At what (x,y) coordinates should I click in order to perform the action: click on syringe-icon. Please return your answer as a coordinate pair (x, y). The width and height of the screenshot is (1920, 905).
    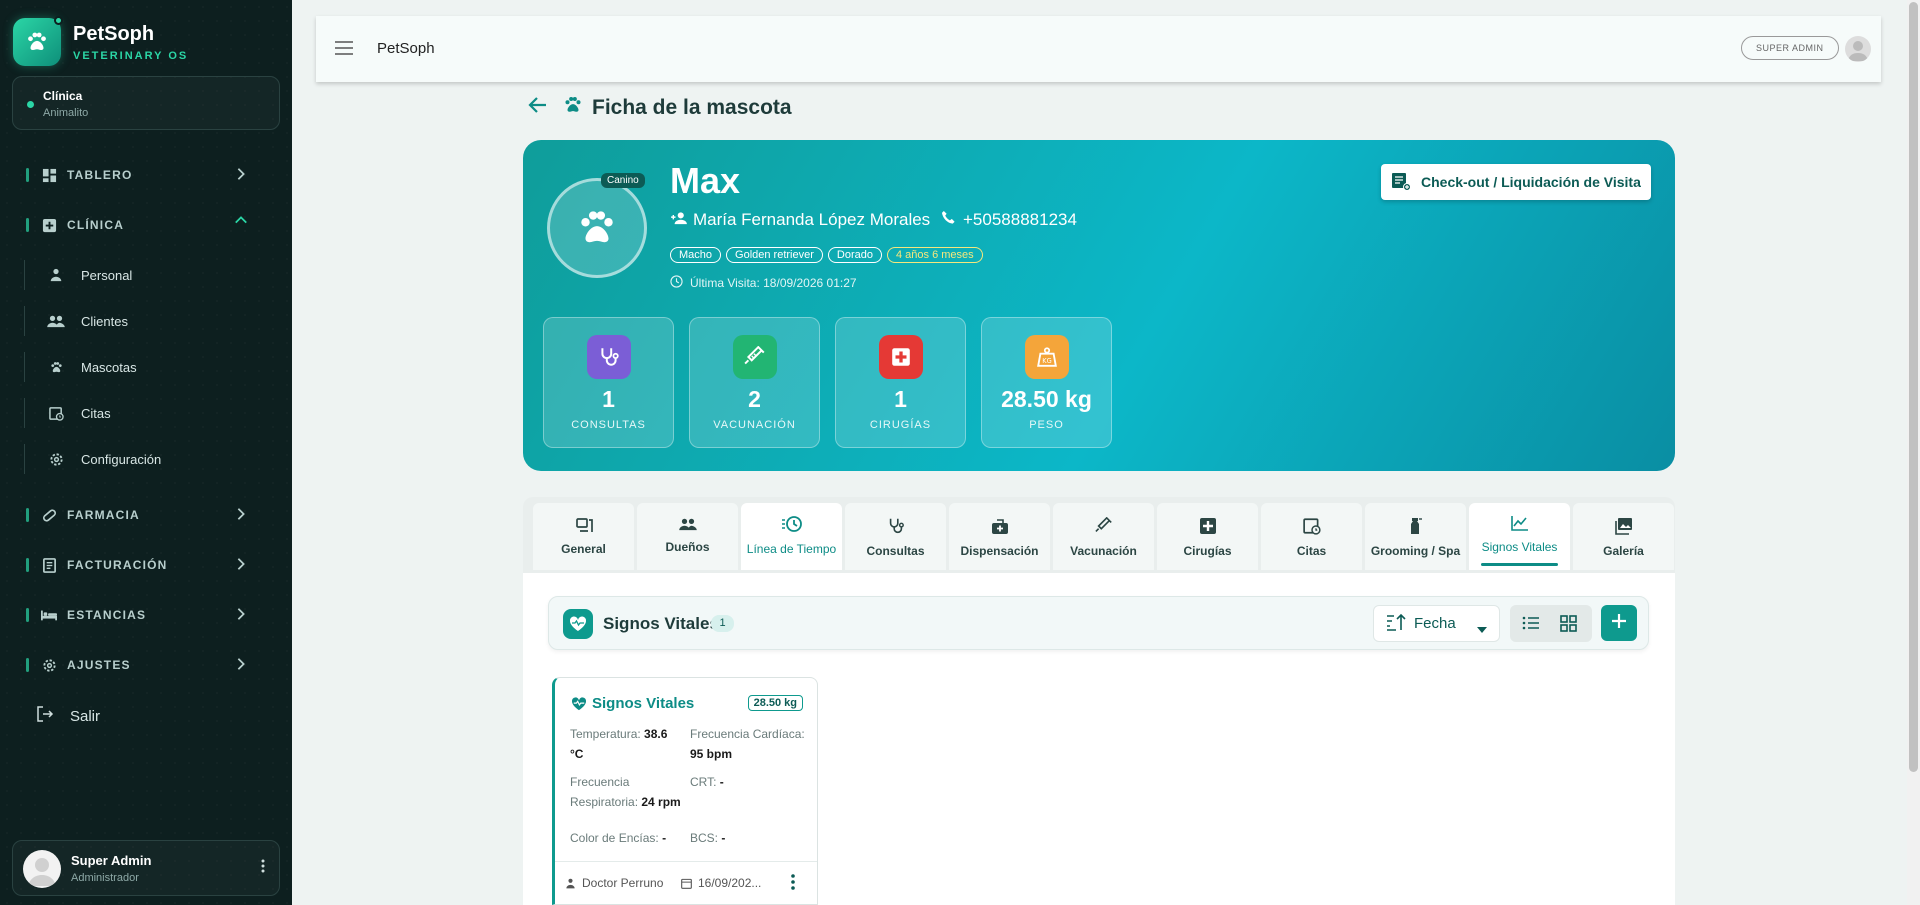
    Looking at the image, I should click on (1103, 527).